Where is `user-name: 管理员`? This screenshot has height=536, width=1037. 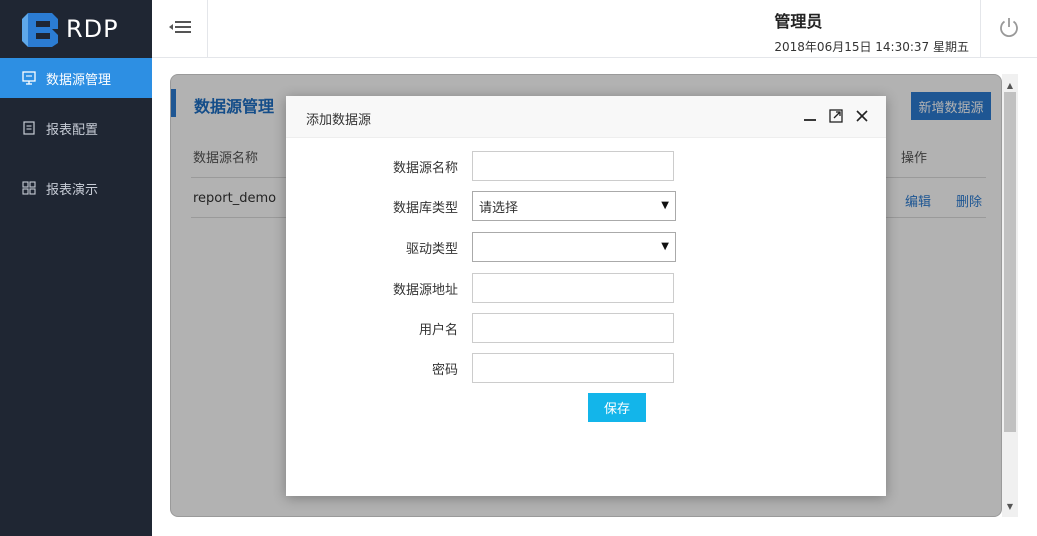 user-name: 管理员 is located at coordinates (798, 21).